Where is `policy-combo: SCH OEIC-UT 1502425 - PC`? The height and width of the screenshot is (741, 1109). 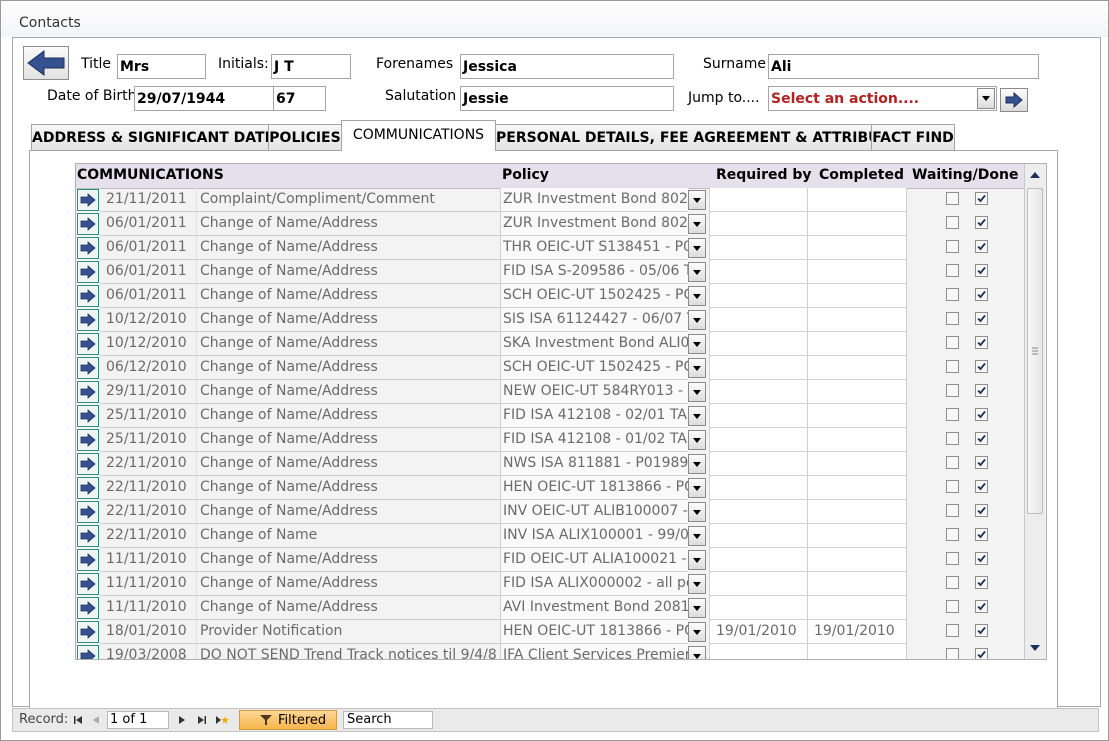
policy-combo: SCH OEIC-UT 1502425 - PC is located at coordinates (594, 296).